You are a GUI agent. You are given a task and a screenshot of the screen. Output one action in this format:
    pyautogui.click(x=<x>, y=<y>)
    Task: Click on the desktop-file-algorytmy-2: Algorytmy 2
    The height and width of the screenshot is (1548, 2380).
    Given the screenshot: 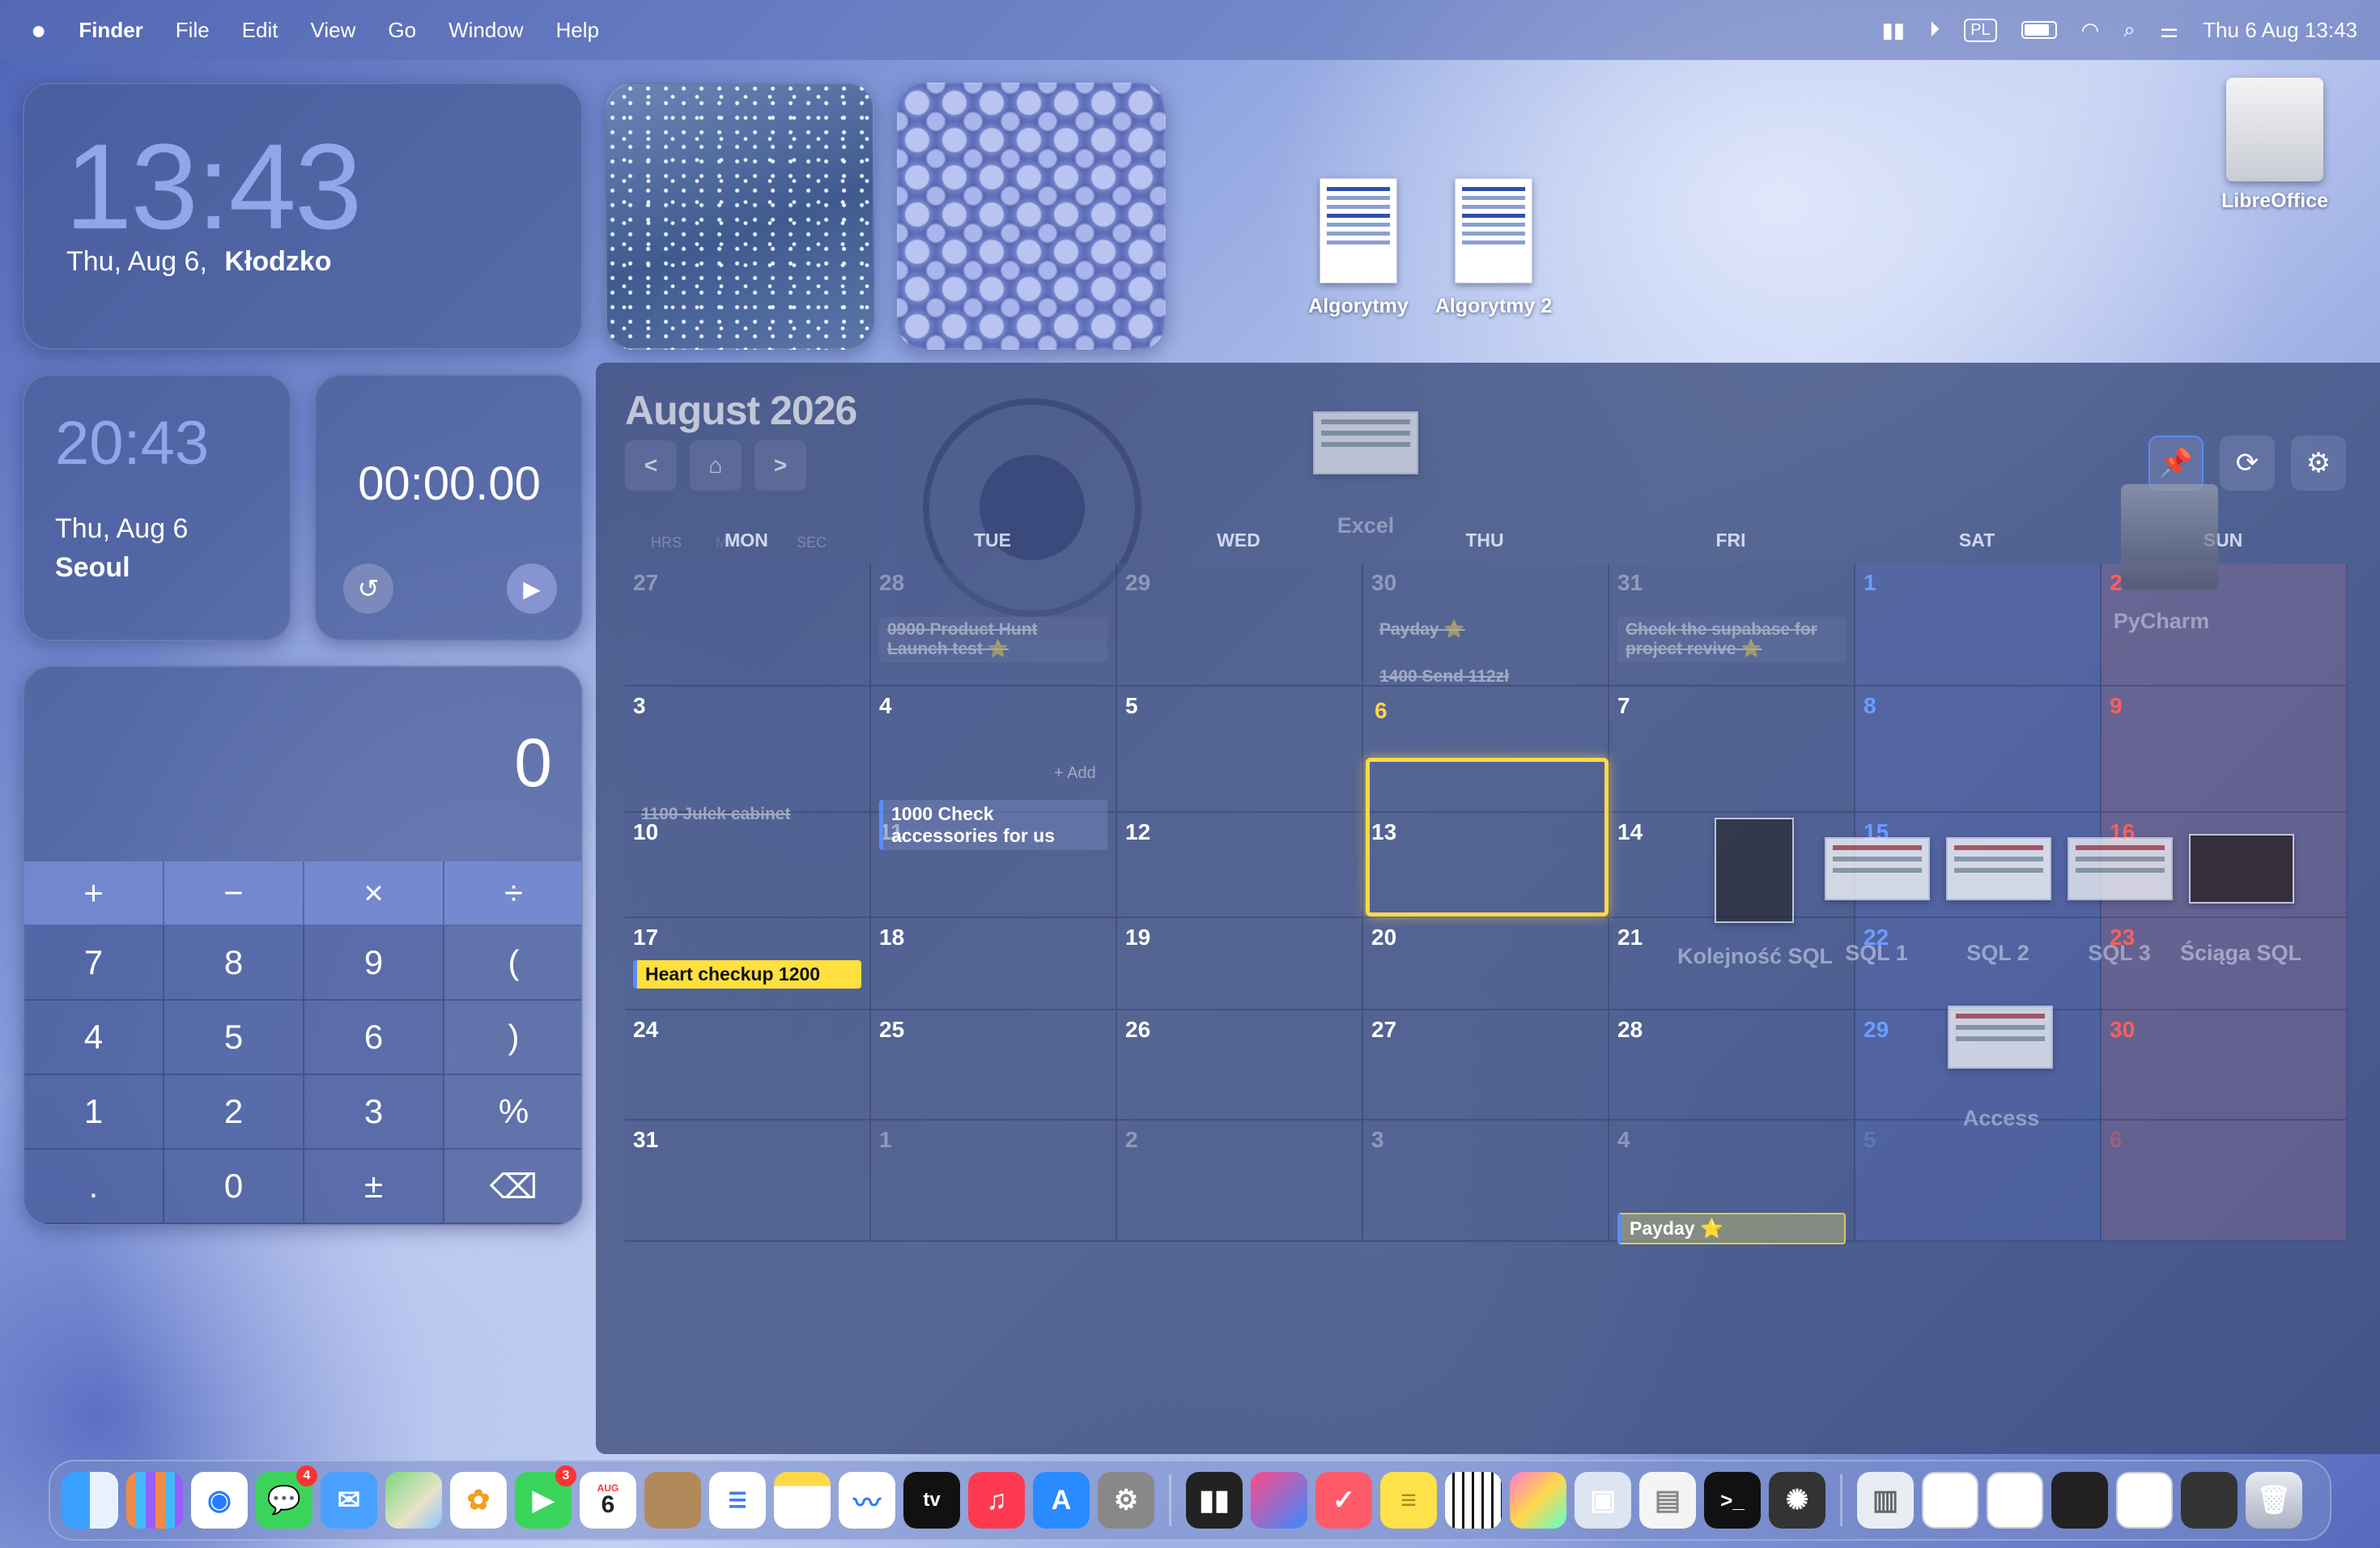 What is the action you would take?
    pyautogui.click(x=1493, y=248)
    